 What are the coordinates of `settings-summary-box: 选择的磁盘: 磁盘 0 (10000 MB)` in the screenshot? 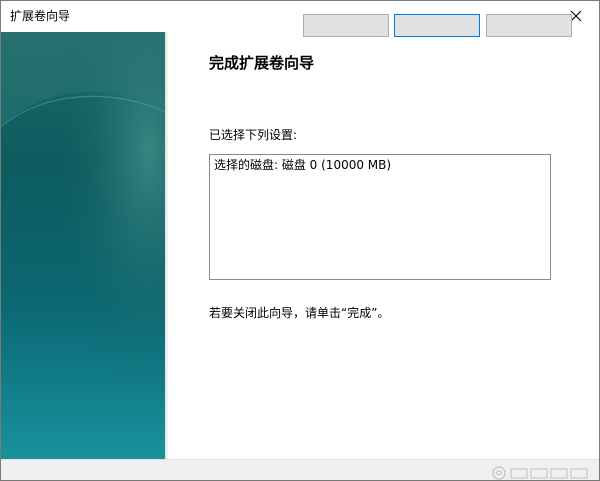 It's located at (380, 217).